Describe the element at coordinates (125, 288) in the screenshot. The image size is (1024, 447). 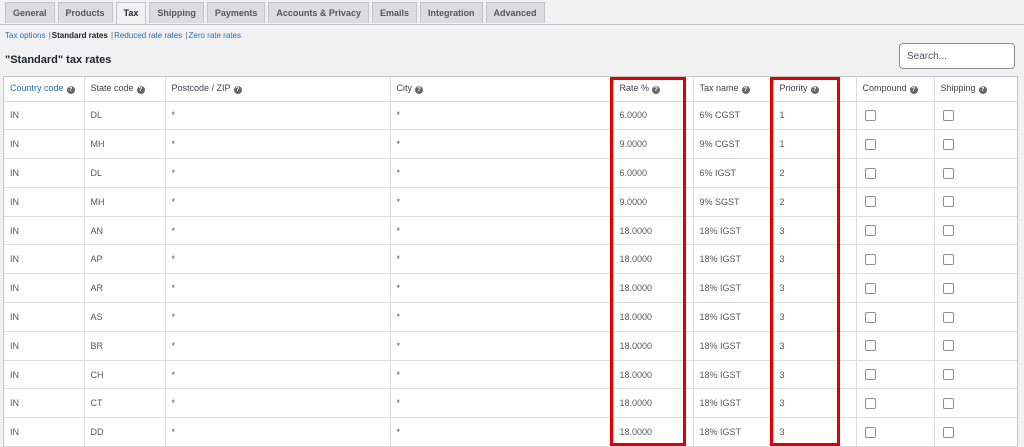
I see `cell-state: AR` at that location.